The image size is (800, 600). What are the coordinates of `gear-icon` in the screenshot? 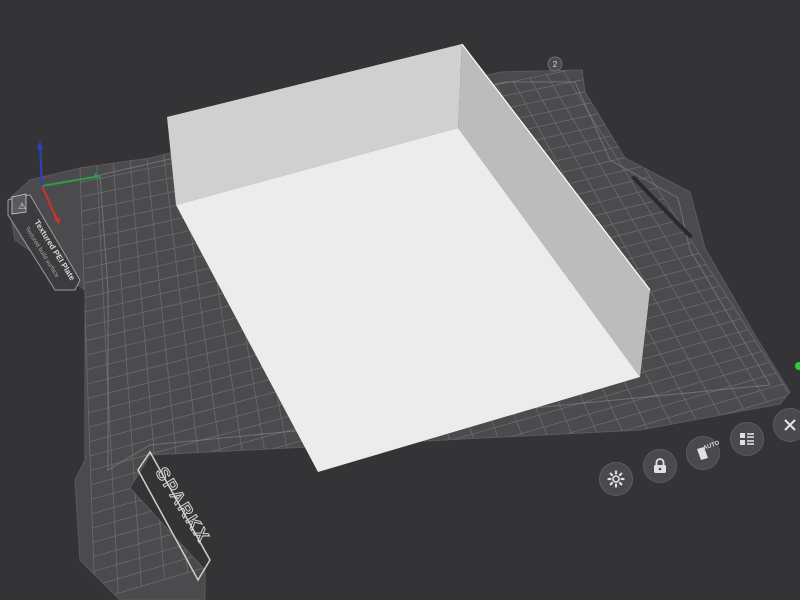 It's located at (616, 479).